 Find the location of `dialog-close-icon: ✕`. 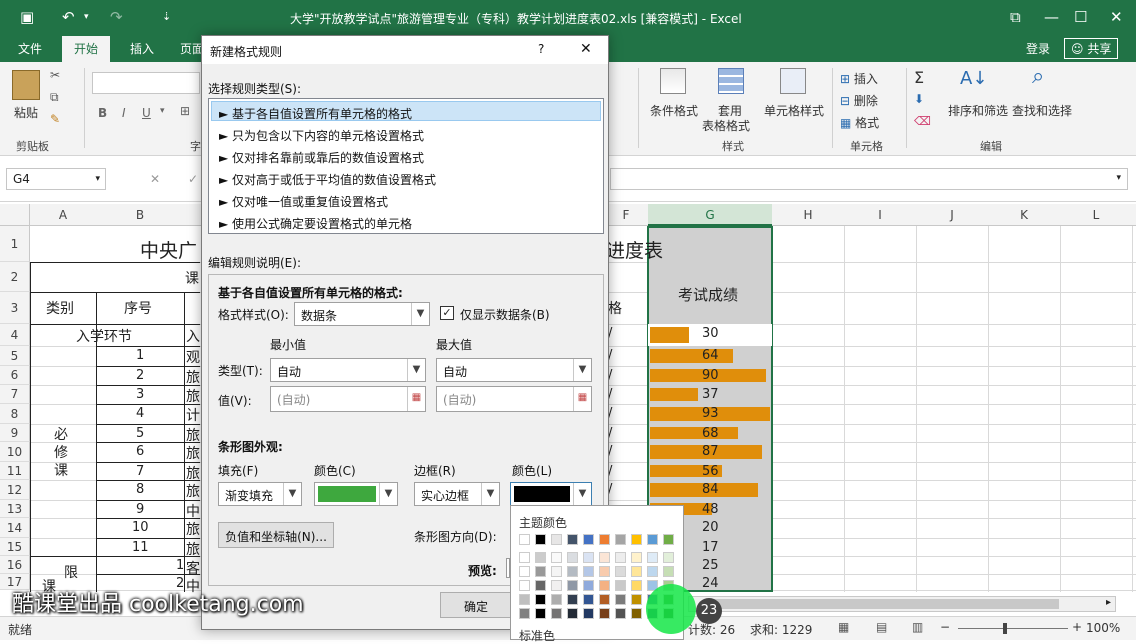

dialog-close-icon: ✕ is located at coordinates (586, 49).